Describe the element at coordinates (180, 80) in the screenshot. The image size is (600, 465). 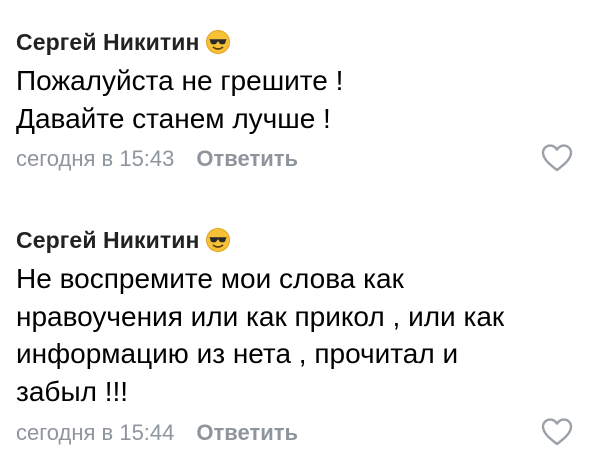
I see `comment-text-line: Пожалуйста не грешите !` at that location.